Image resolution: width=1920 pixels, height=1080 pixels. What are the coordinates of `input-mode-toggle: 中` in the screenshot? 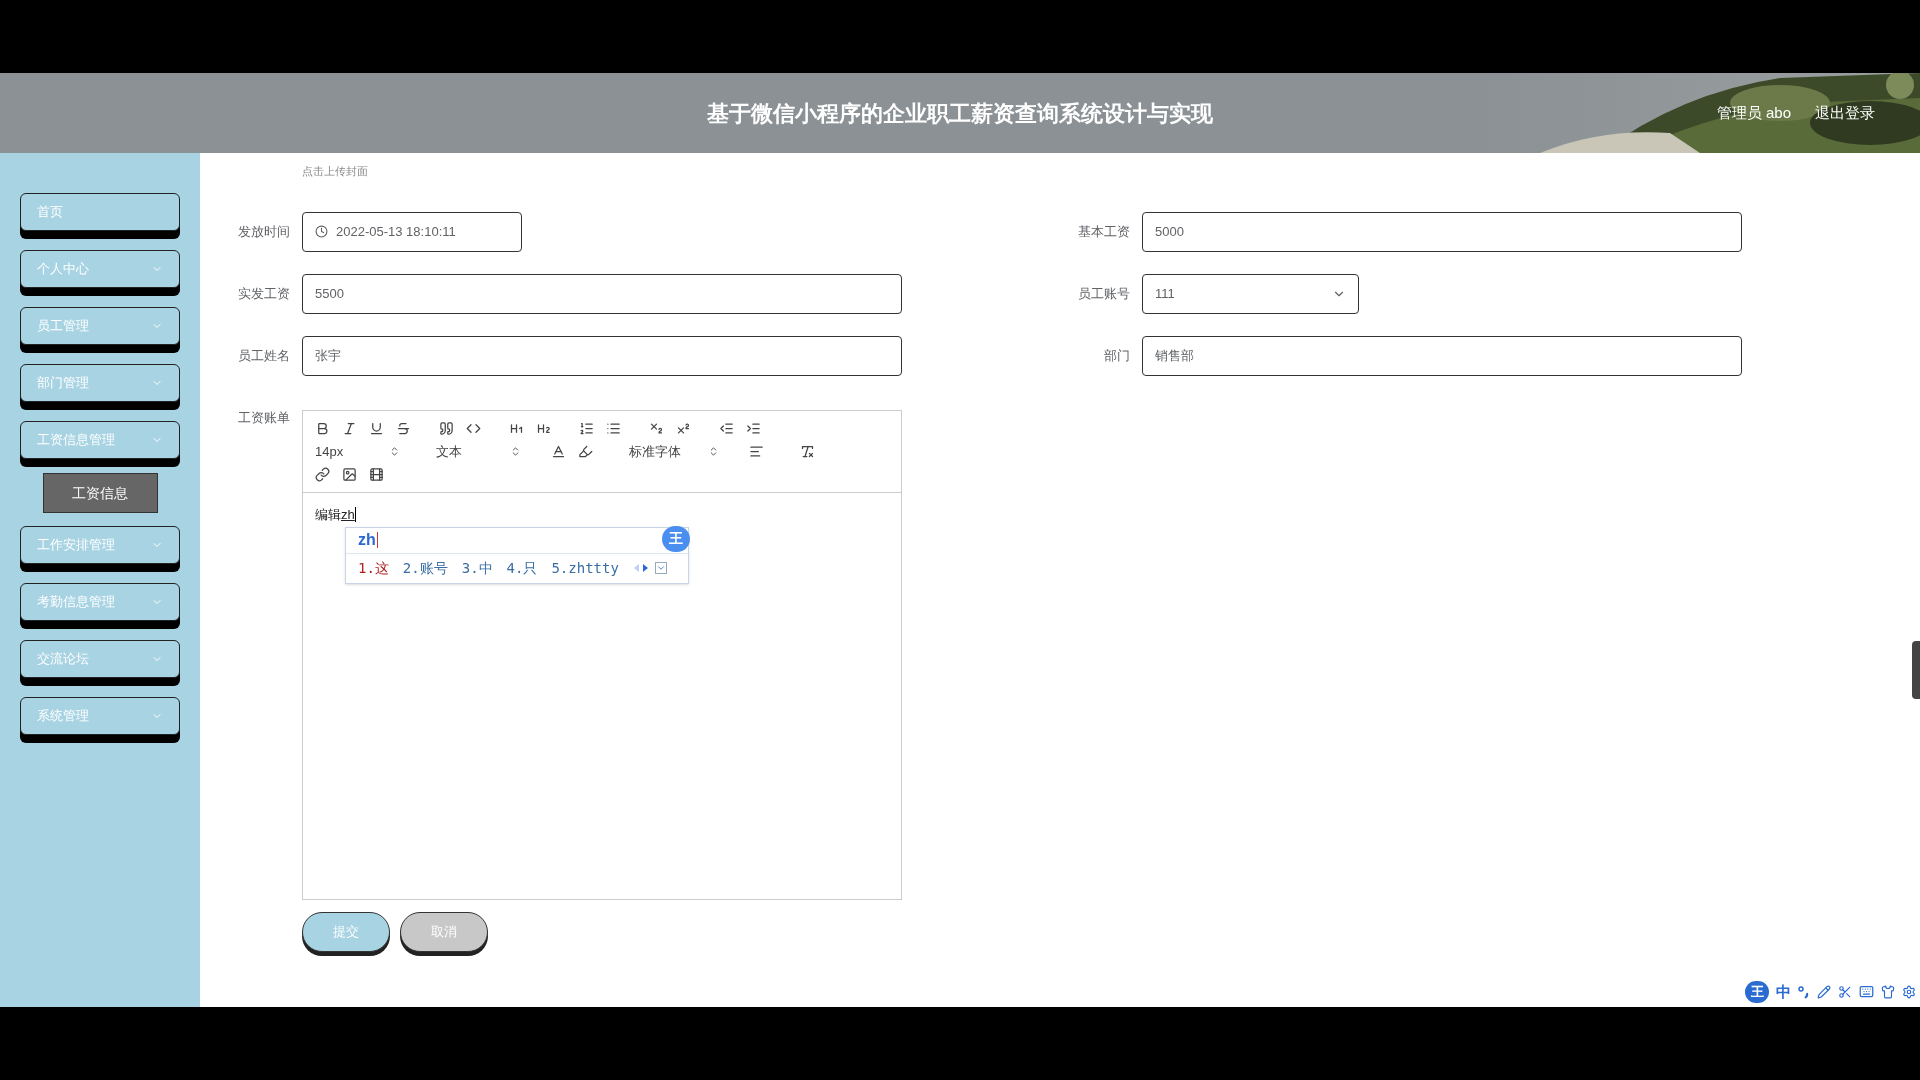 It's located at (1783, 991).